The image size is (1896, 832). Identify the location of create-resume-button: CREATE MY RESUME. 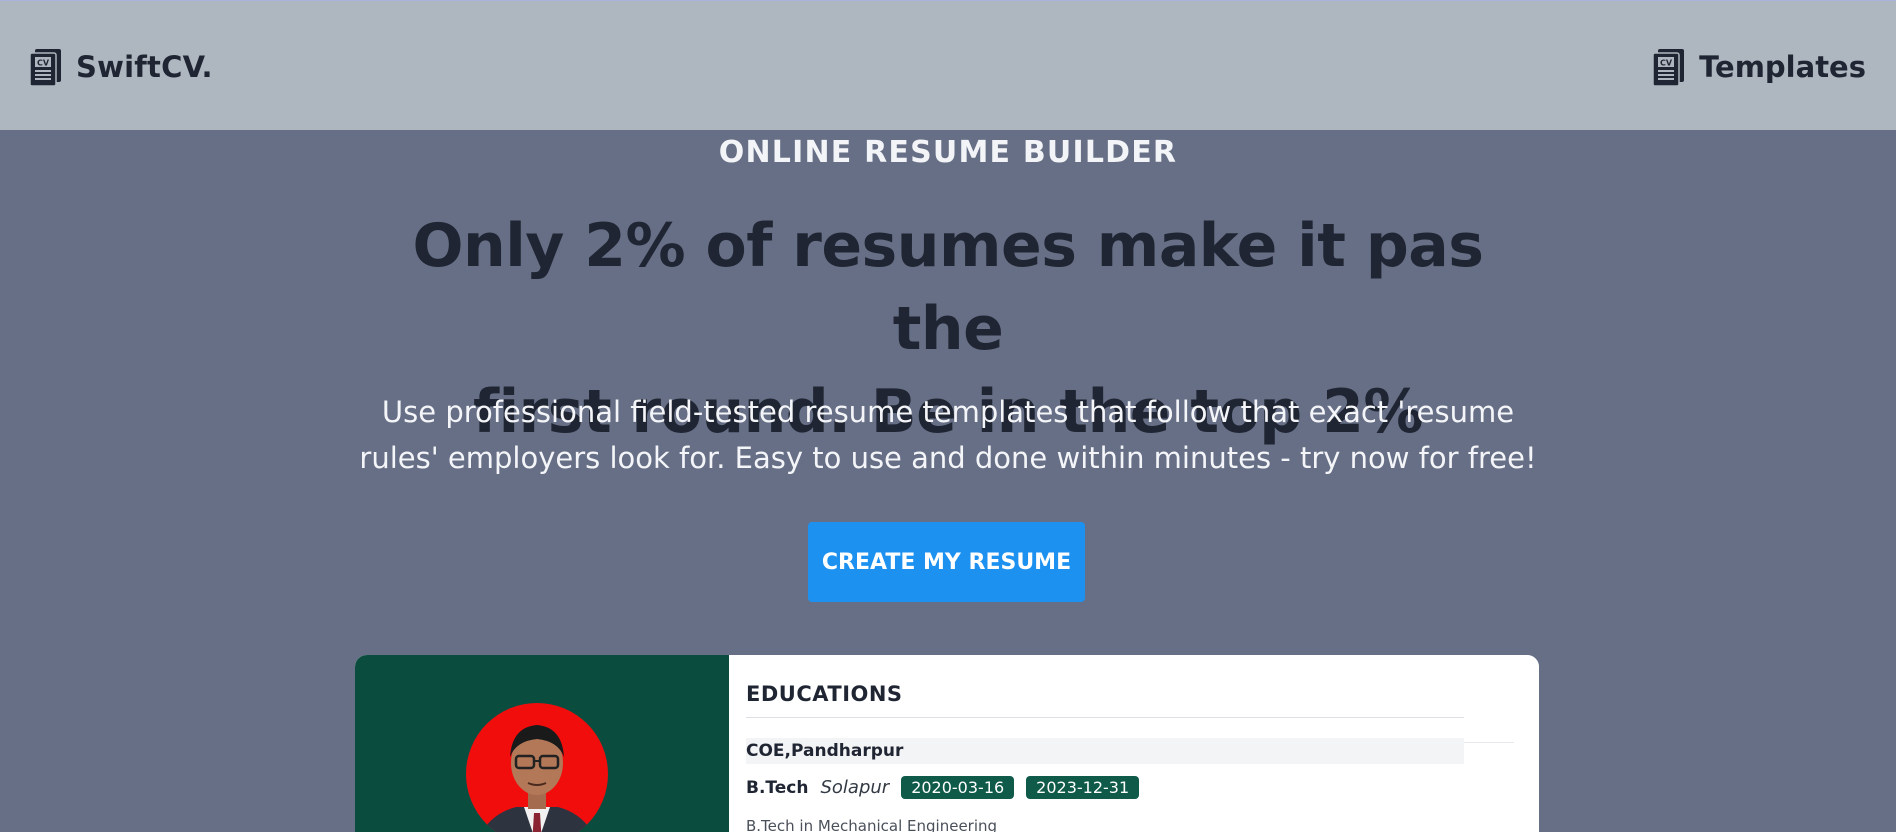
(946, 562).